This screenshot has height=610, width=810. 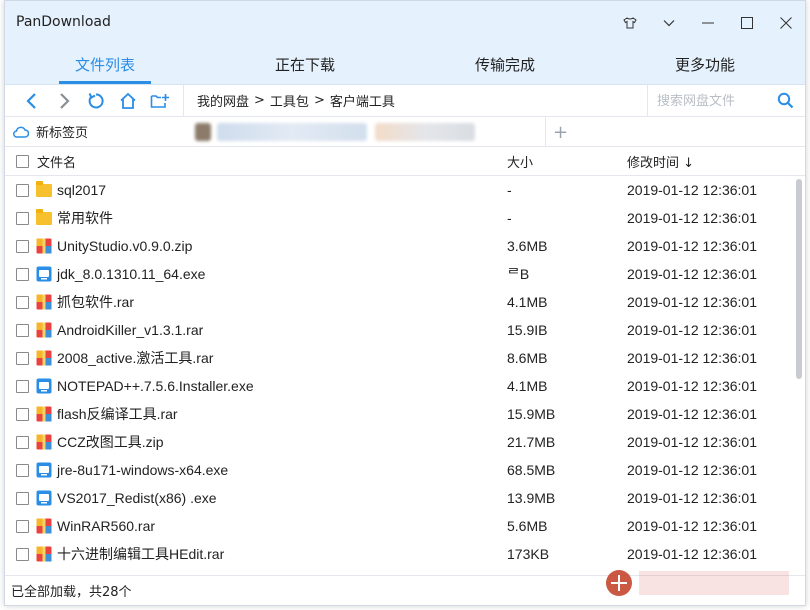 What do you see at coordinates (223, 100) in the screenshot?
I see `breadcrumb-item-my-disk: 我的网盘` at bounding box center [223, 100].